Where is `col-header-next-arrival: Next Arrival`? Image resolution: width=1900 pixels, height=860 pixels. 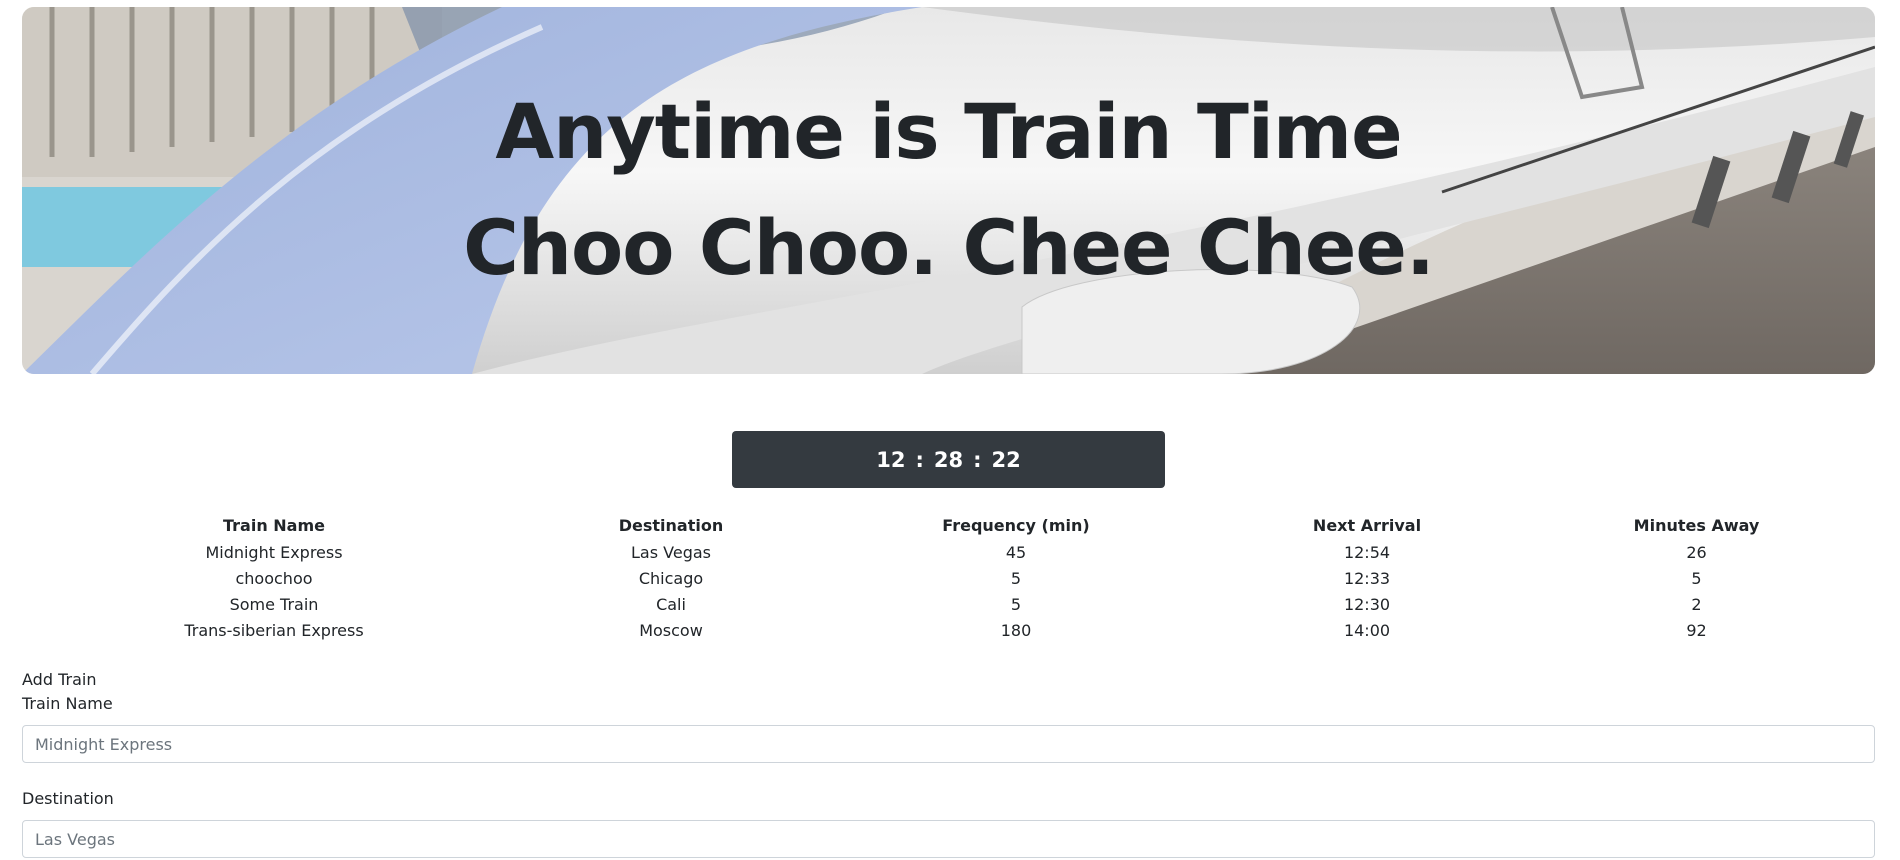
col-header-next-arrival: Next Arrival is located at coordinates (1367, 525).